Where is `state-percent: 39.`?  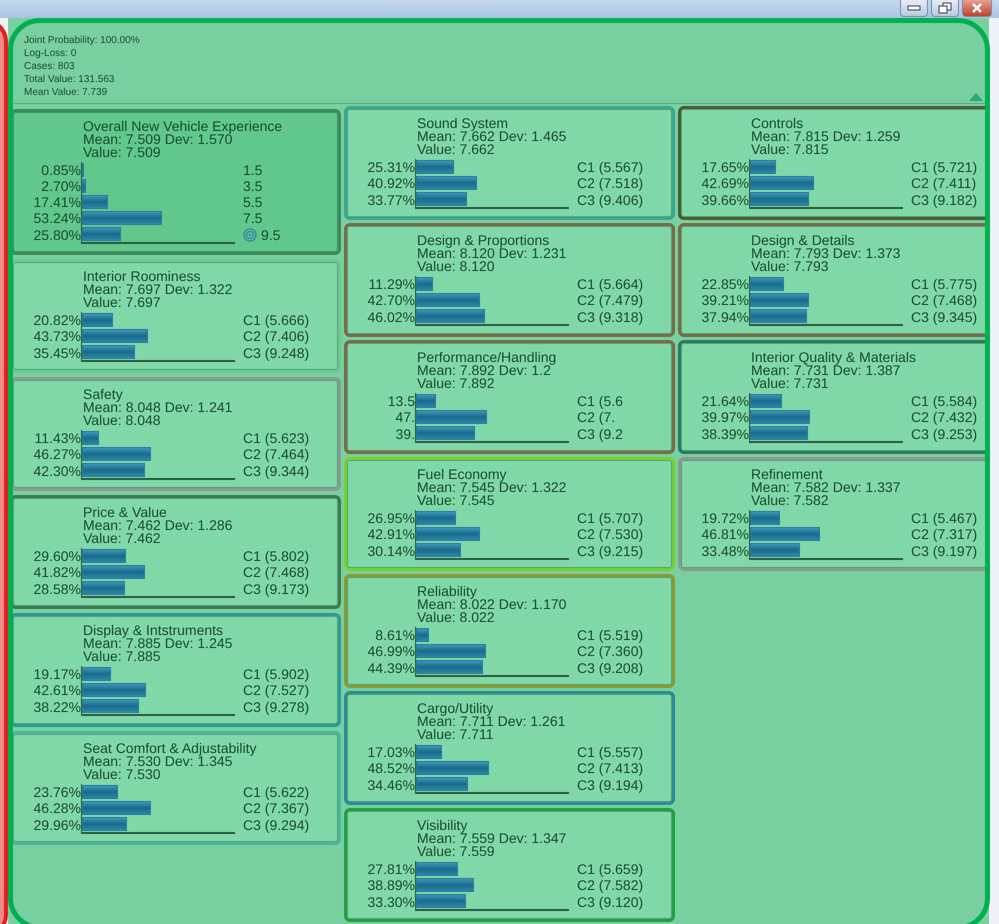 state-percent: 39. is located at coordinates (404, 434).